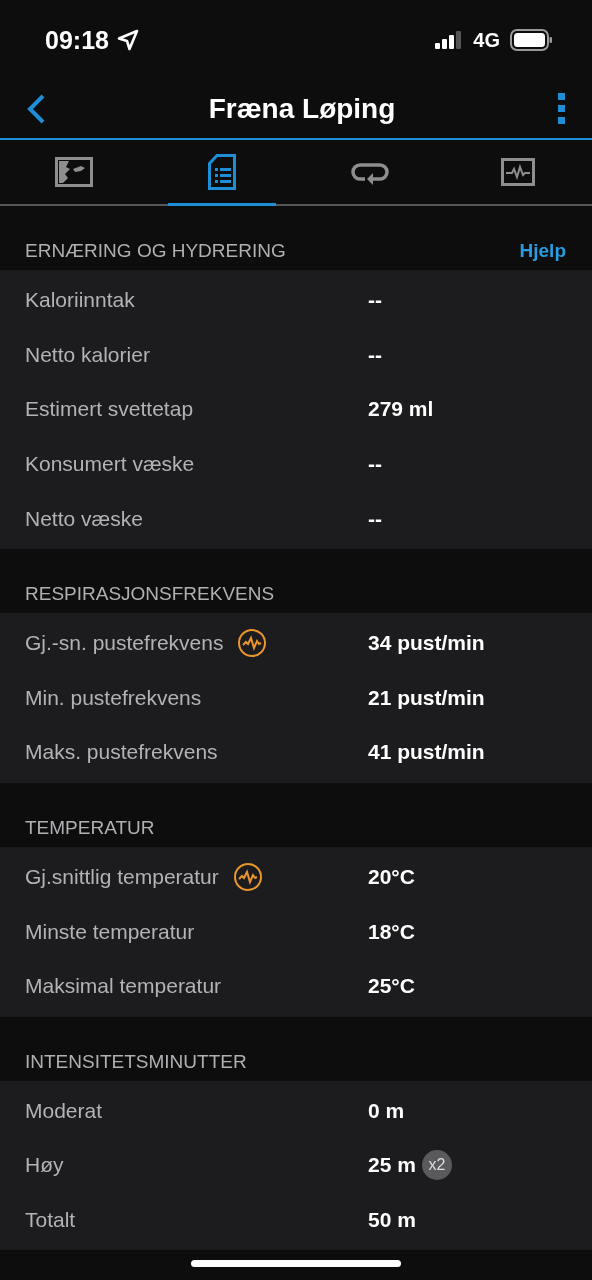  I want to click on page-title: Fræna Løping, so click(302, 109).